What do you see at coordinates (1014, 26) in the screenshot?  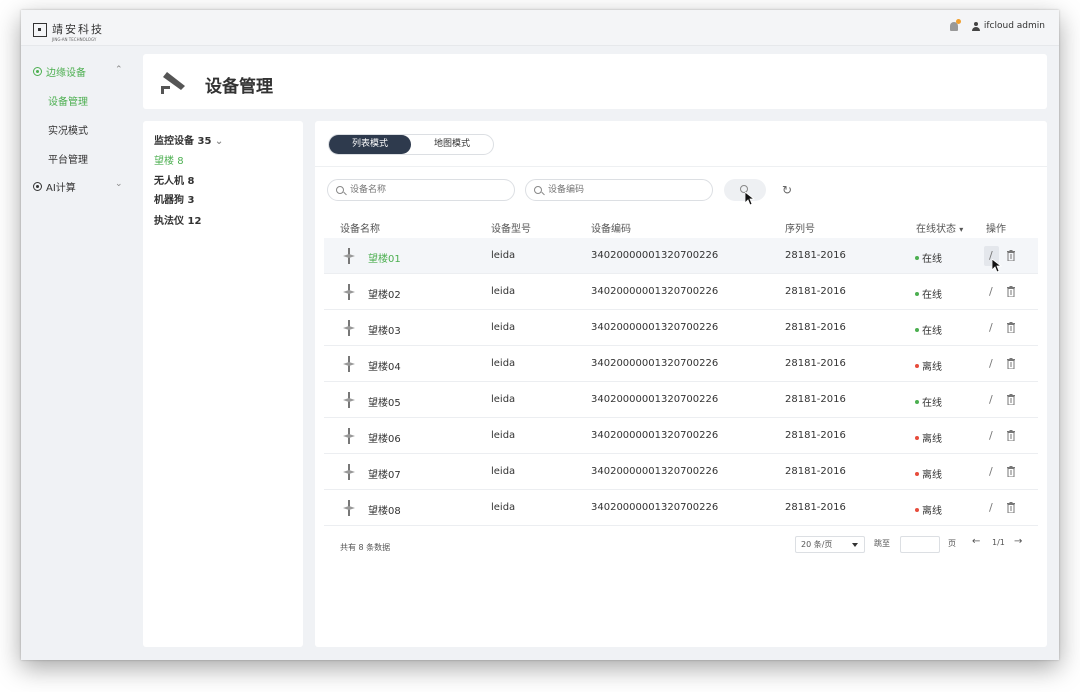 I see `user-name: ifcloud admin` at bounding box center [1014, 26].